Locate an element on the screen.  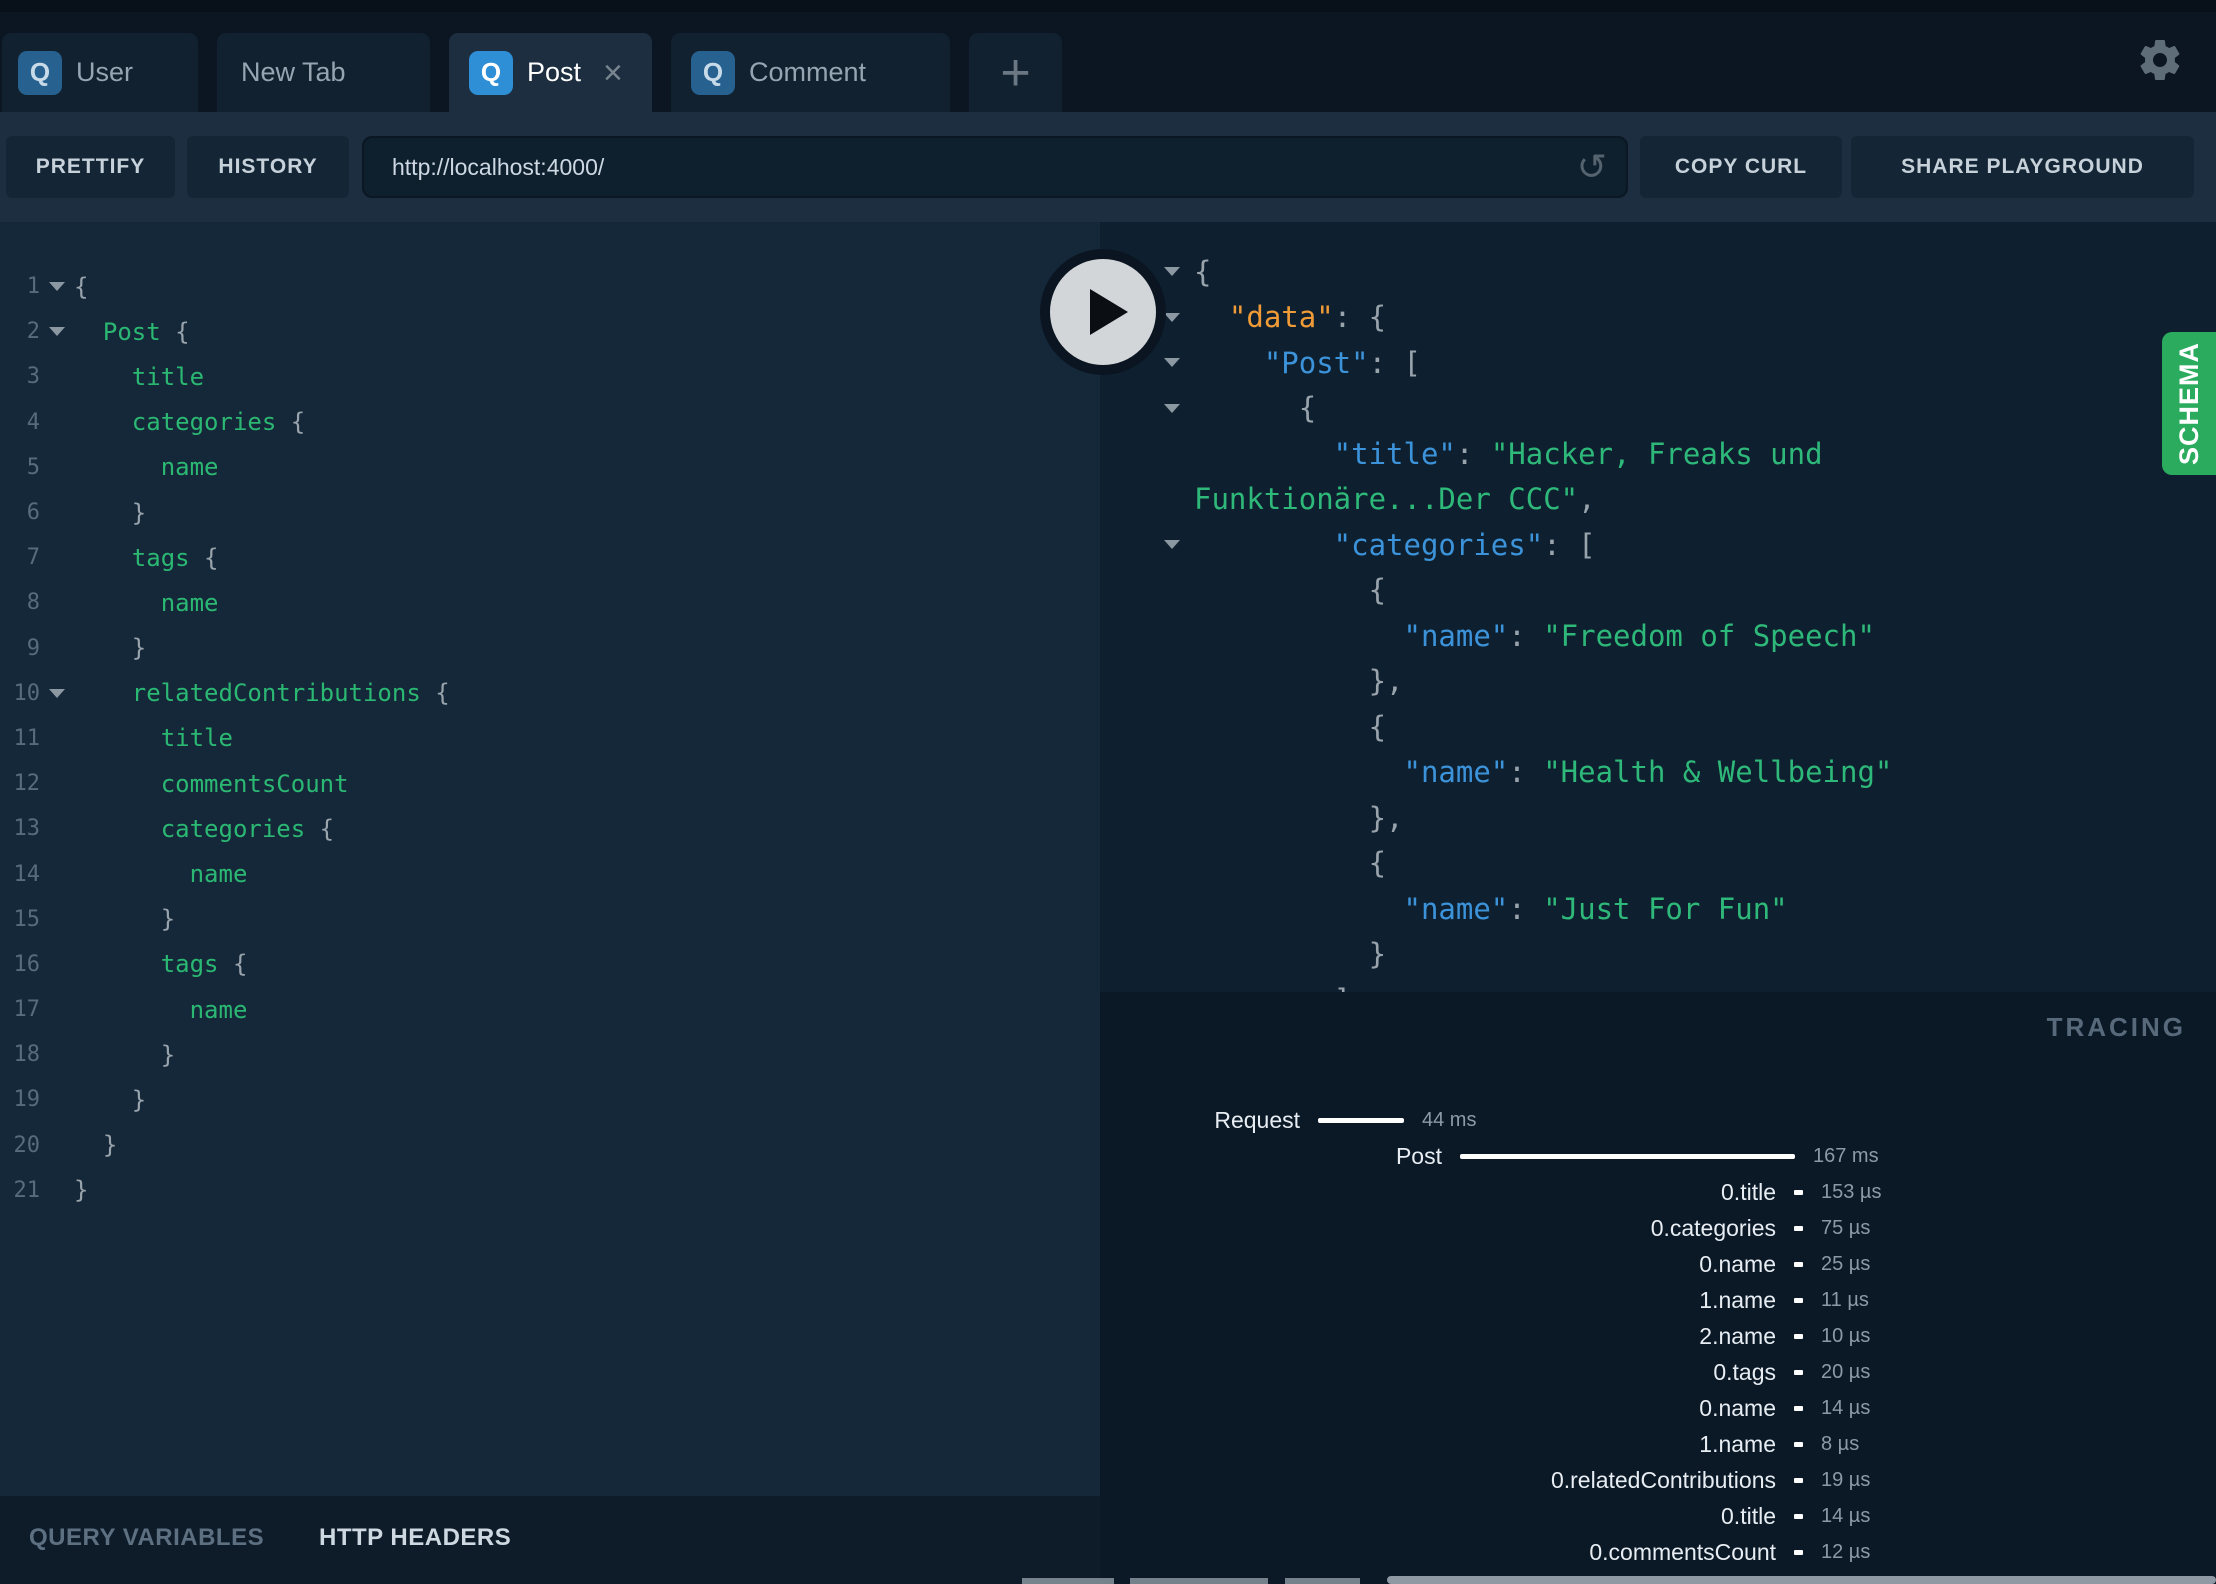
line-number: 10 is located at coordinates (27, 693).